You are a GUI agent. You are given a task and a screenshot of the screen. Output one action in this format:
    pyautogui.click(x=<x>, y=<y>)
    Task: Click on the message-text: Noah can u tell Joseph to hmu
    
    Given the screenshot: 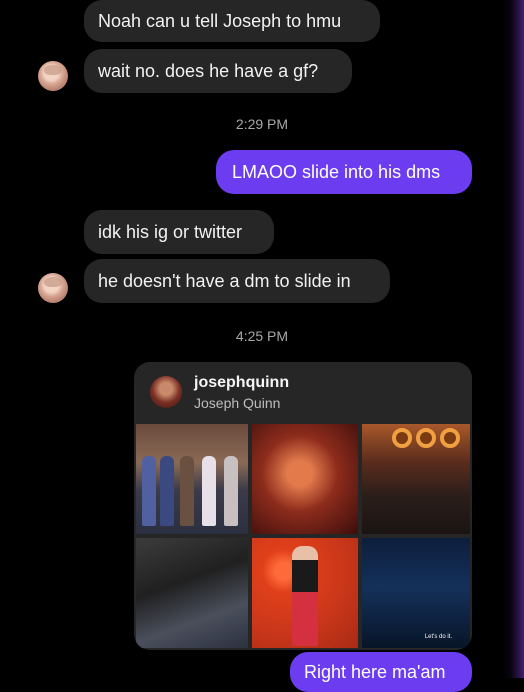 What is the action you would take?
    pyautogui.click(x=220, y=21)
    